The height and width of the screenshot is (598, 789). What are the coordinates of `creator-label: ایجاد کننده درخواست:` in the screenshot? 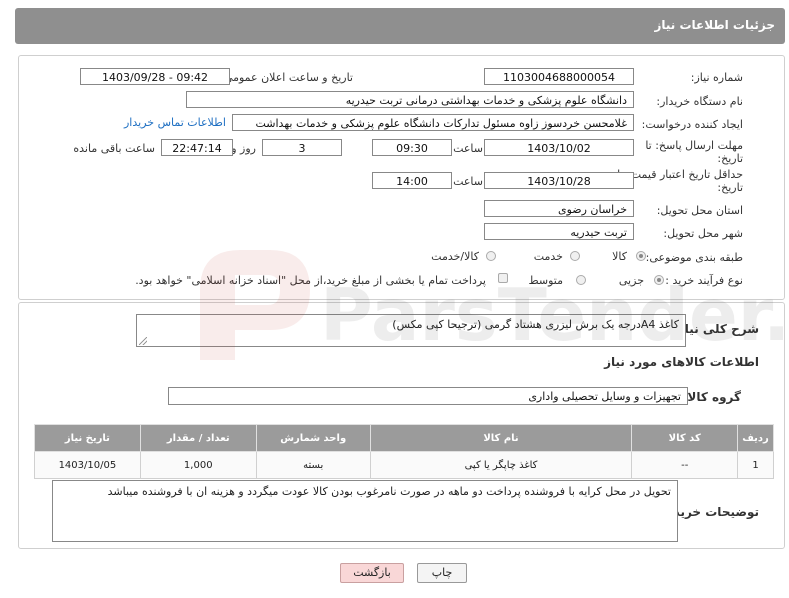 It's located at (692, 124).